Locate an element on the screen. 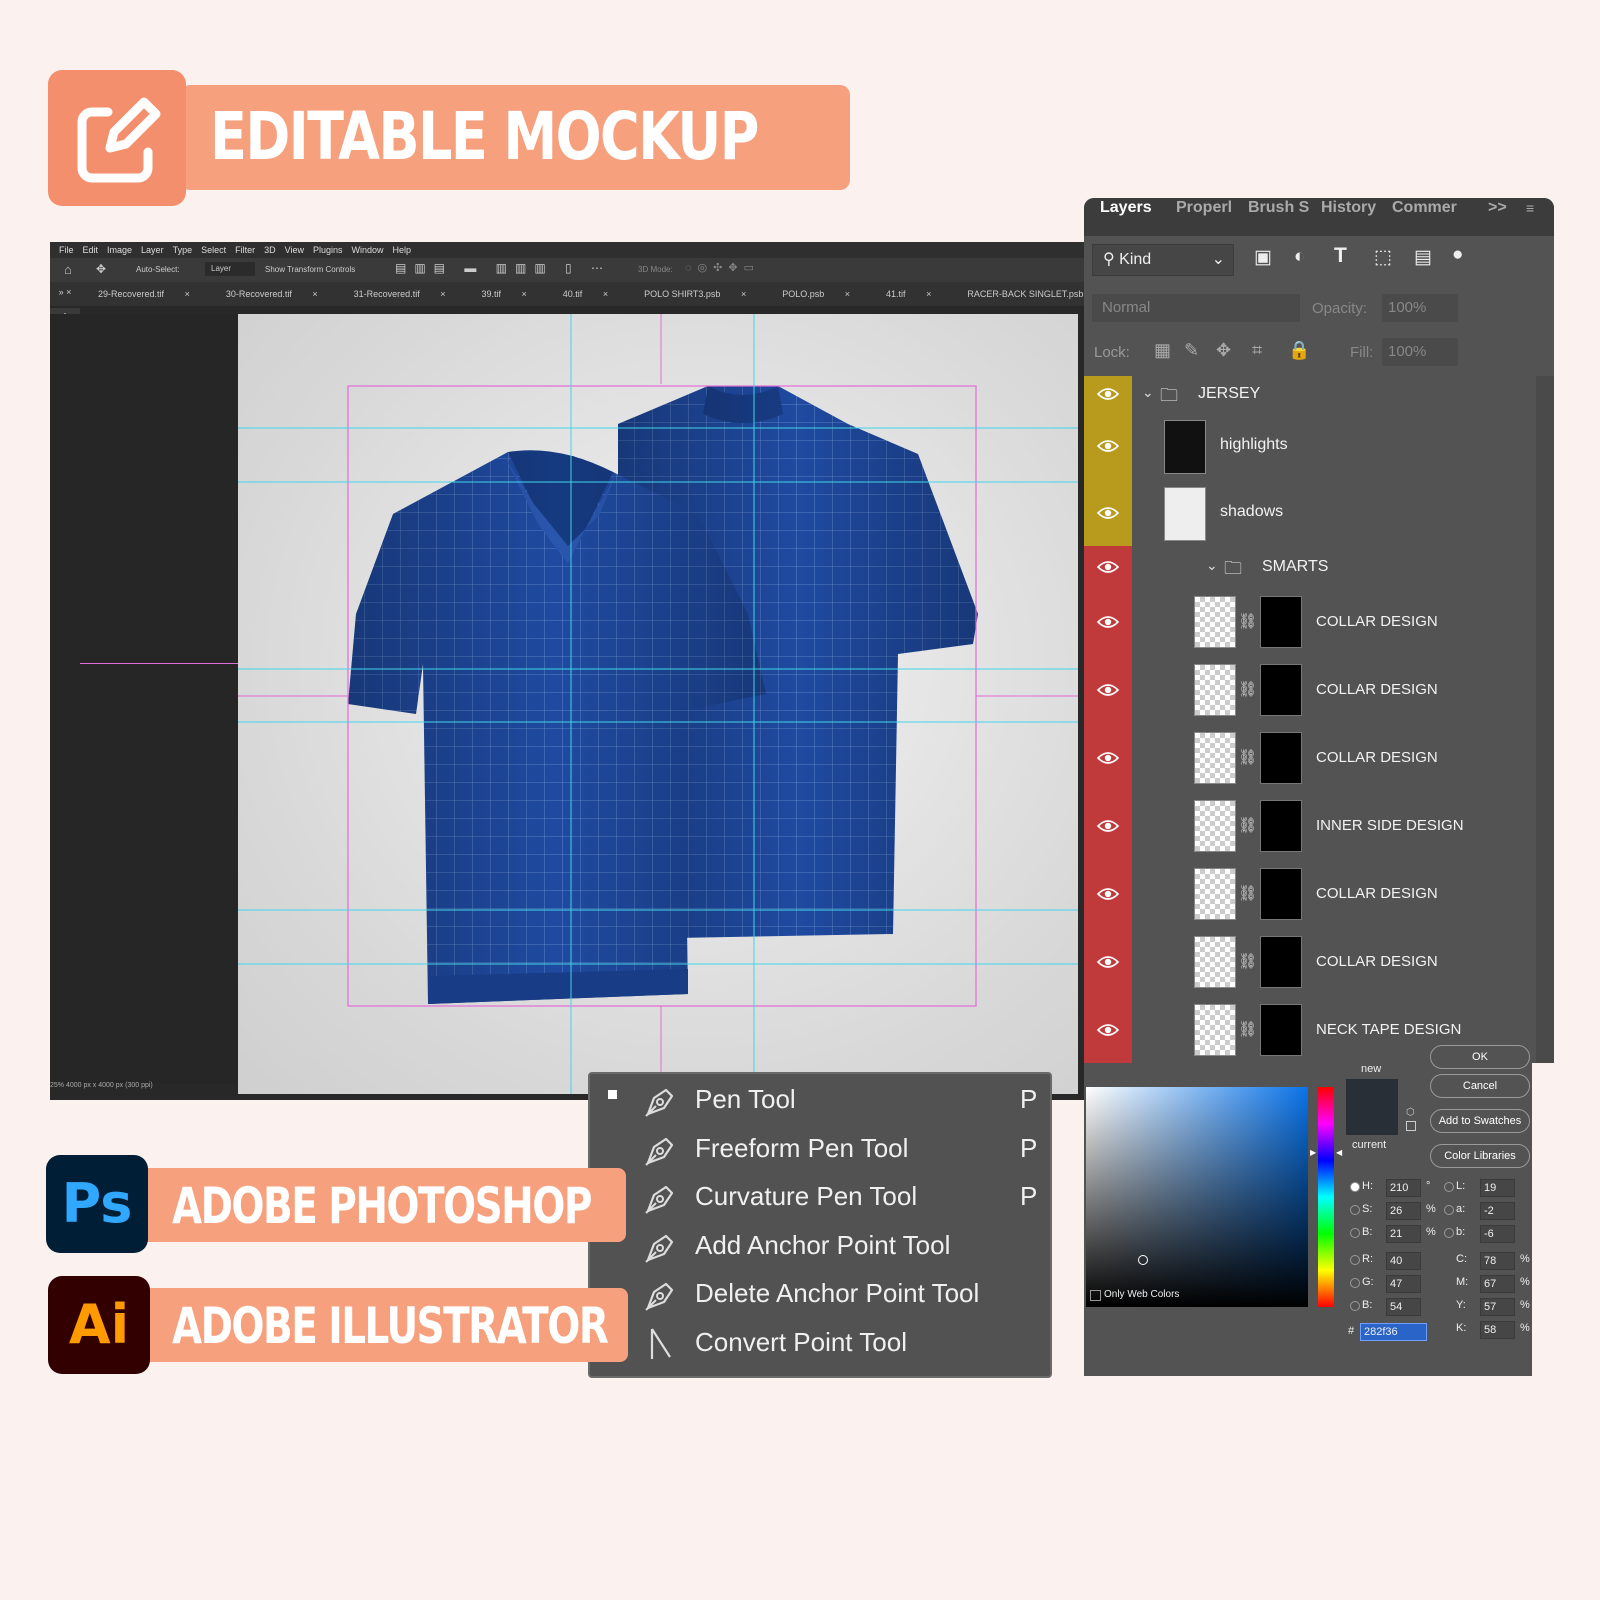  home-icon: ⌂ is located at coordinates (68, 269).